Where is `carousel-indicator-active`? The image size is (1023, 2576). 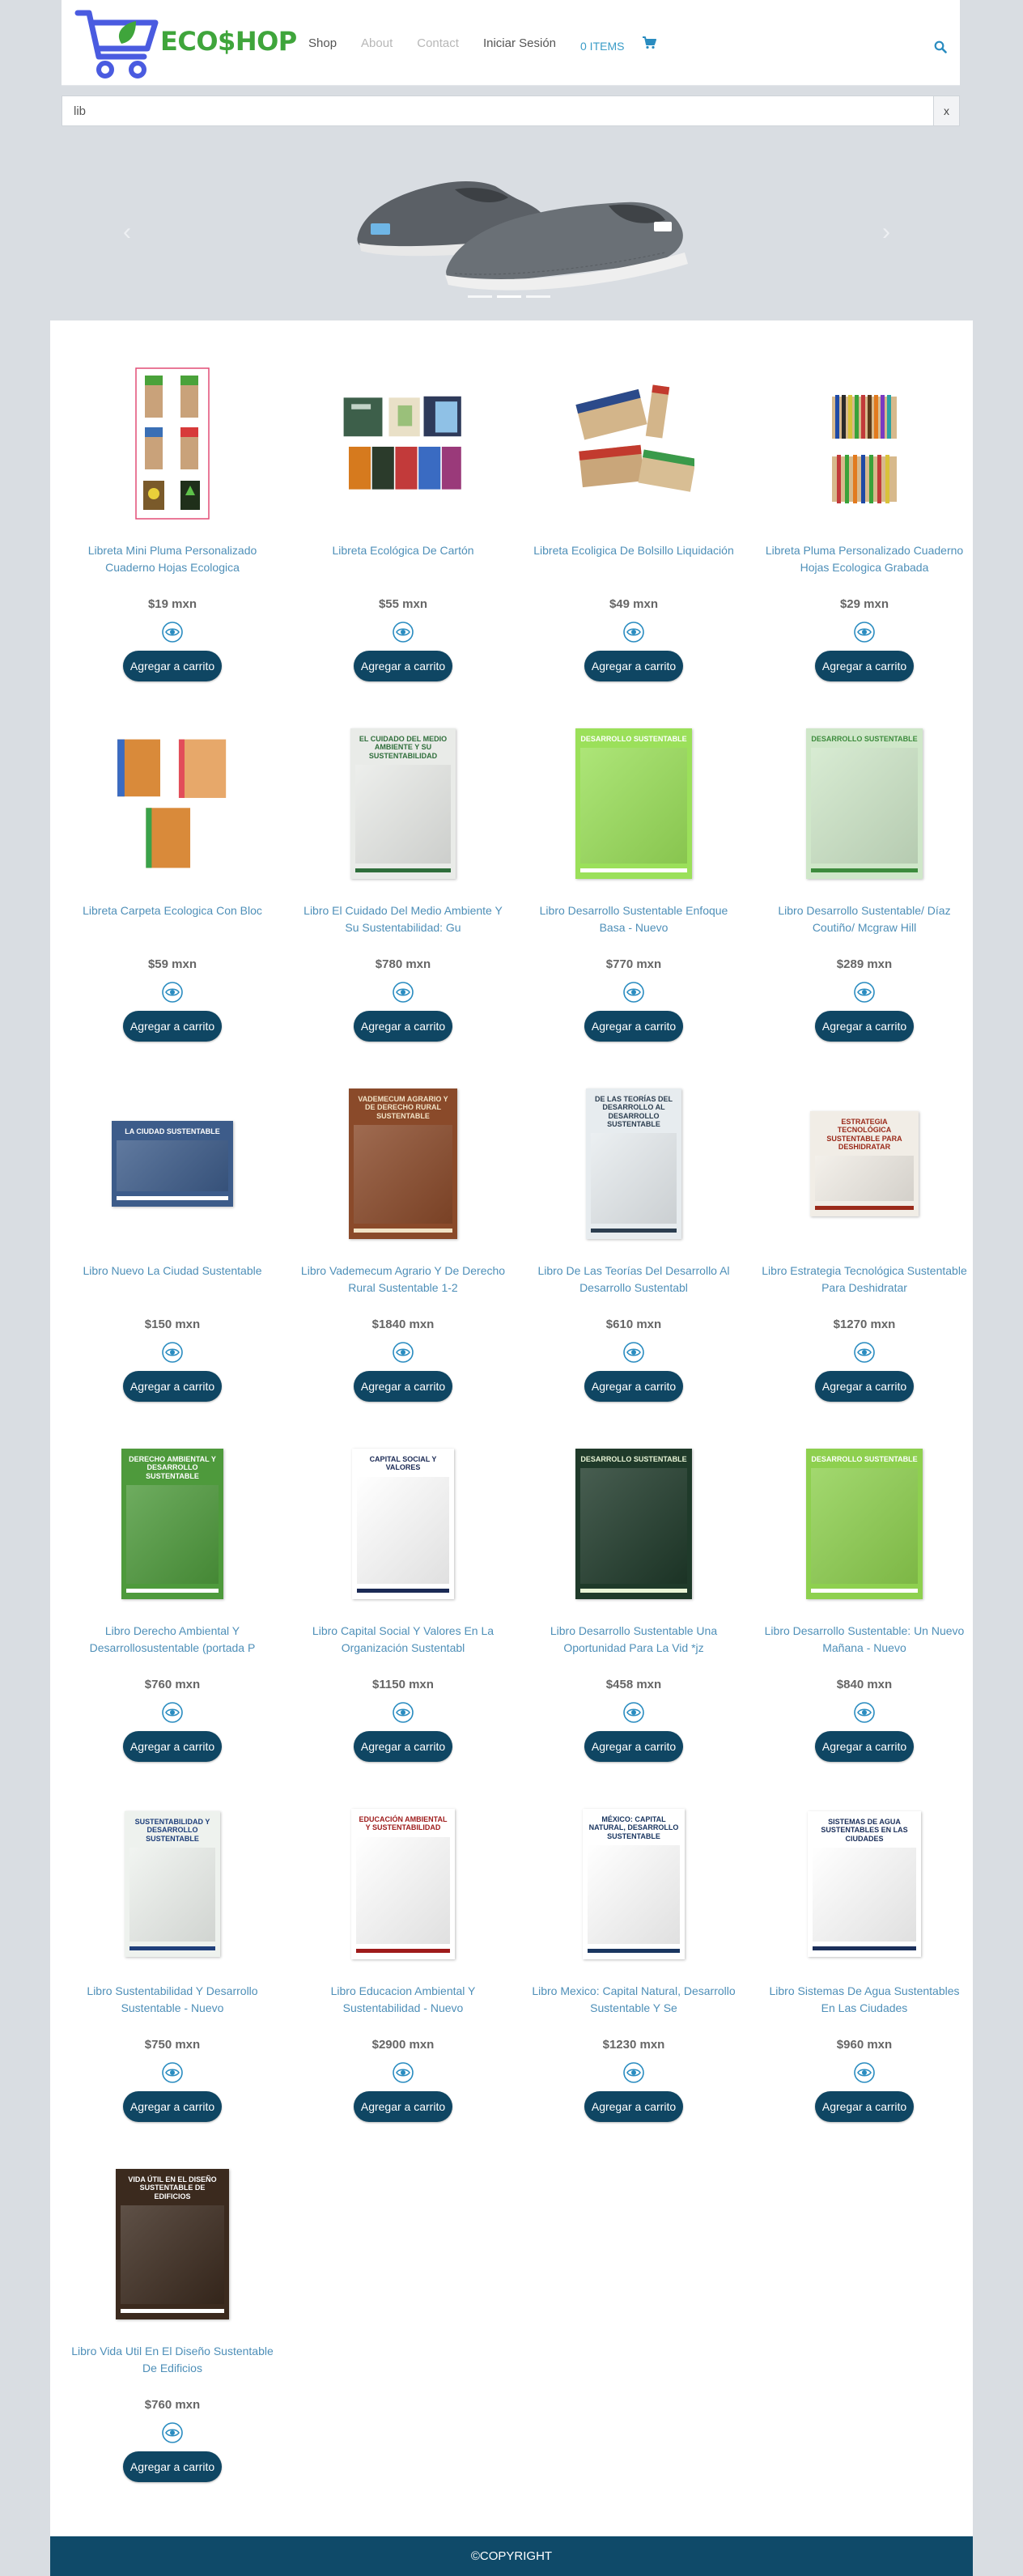
carousel-indicator-active is located at coordinates (509, 296).